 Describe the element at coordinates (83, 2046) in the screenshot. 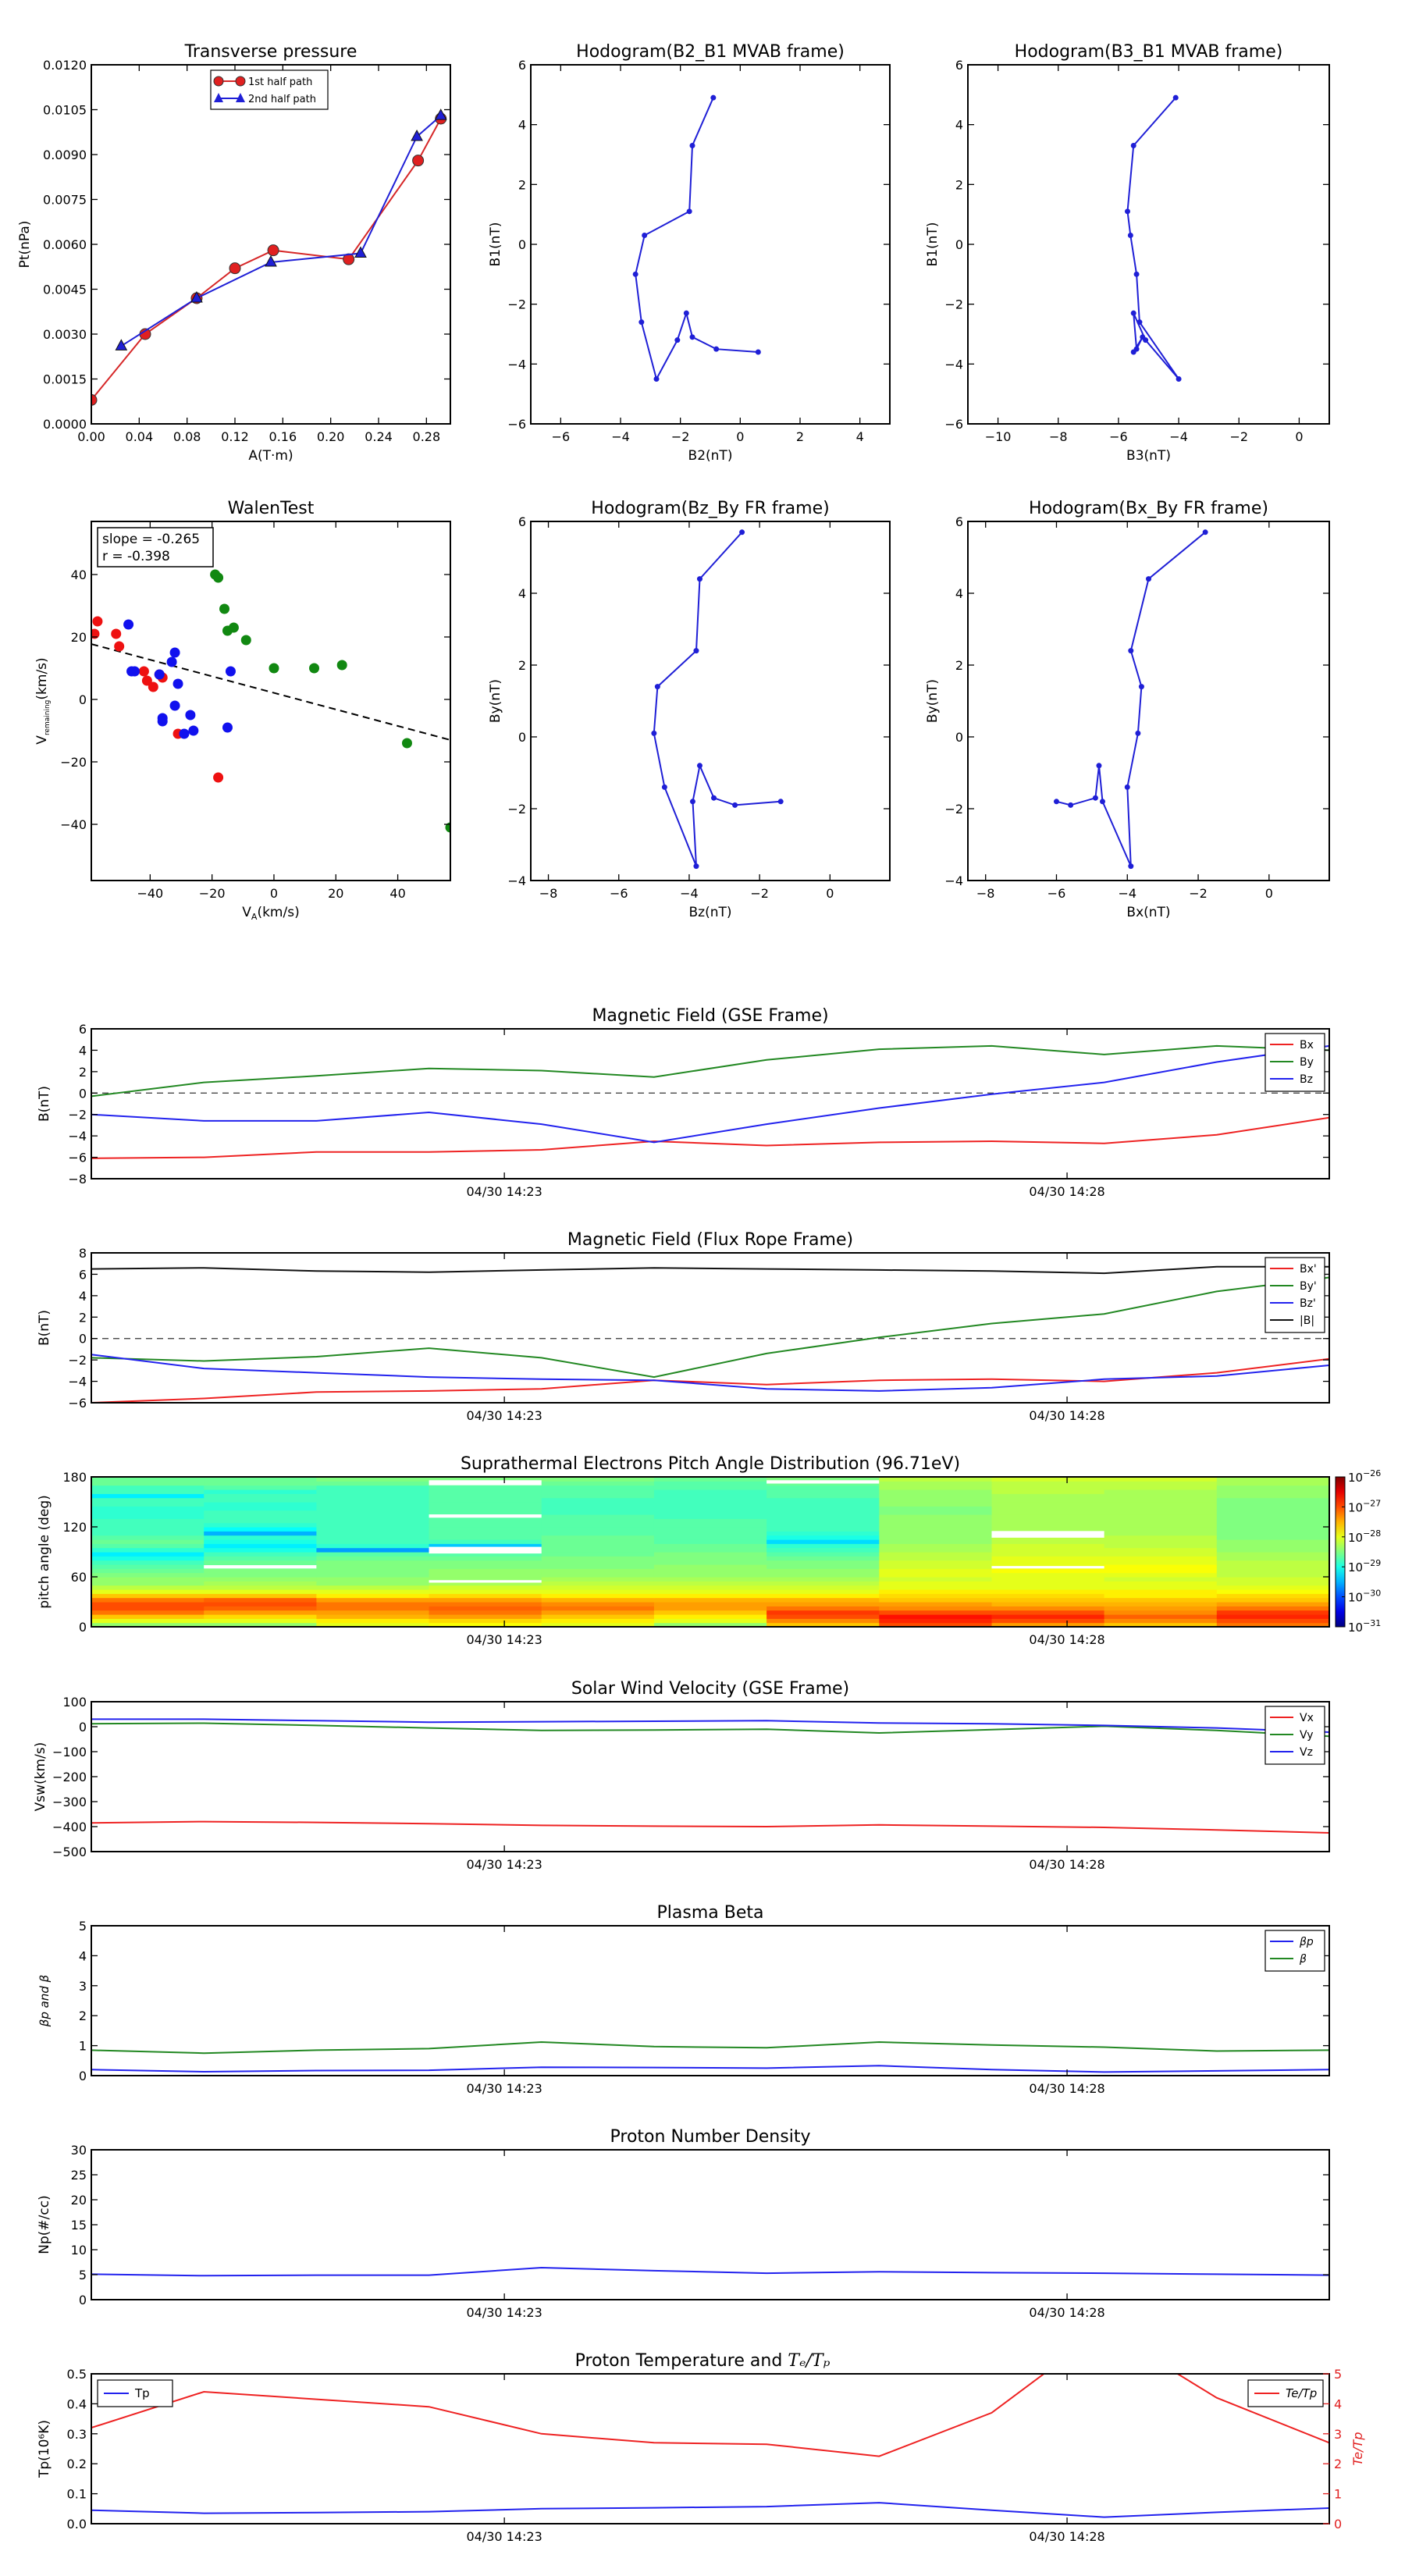

I see `y-tick-label: 1` at that location.